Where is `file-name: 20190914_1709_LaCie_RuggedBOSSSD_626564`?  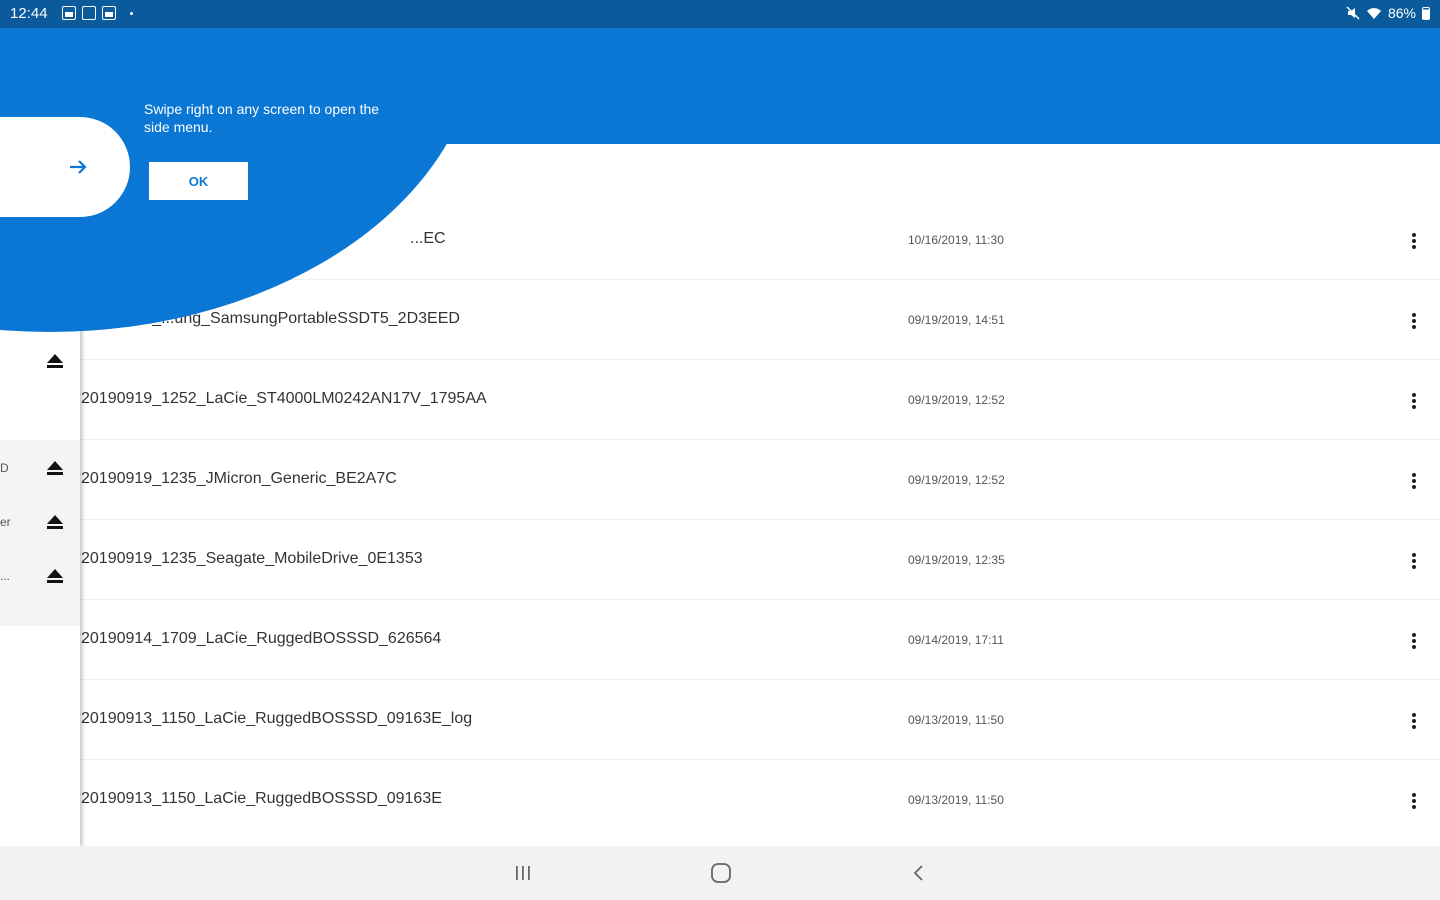
file-name: 20190914_1709_LaCie_RuggedBOSSSD_626564 is located at coordinates (261, 638).